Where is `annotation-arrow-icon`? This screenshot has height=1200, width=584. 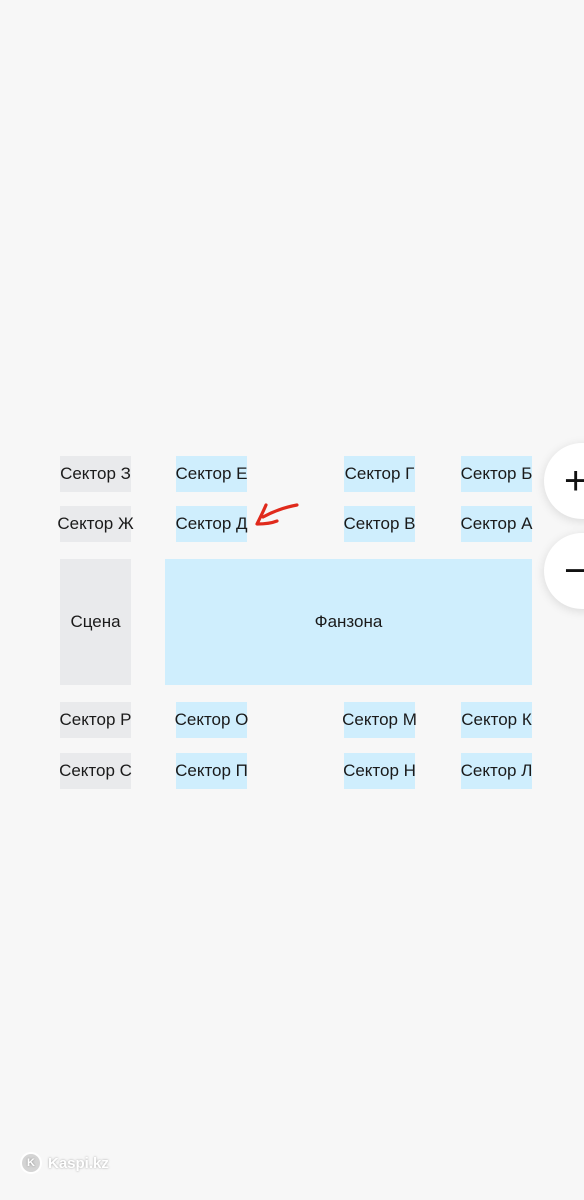
annotation-arrow-icon is located at coordinates (277, 514).